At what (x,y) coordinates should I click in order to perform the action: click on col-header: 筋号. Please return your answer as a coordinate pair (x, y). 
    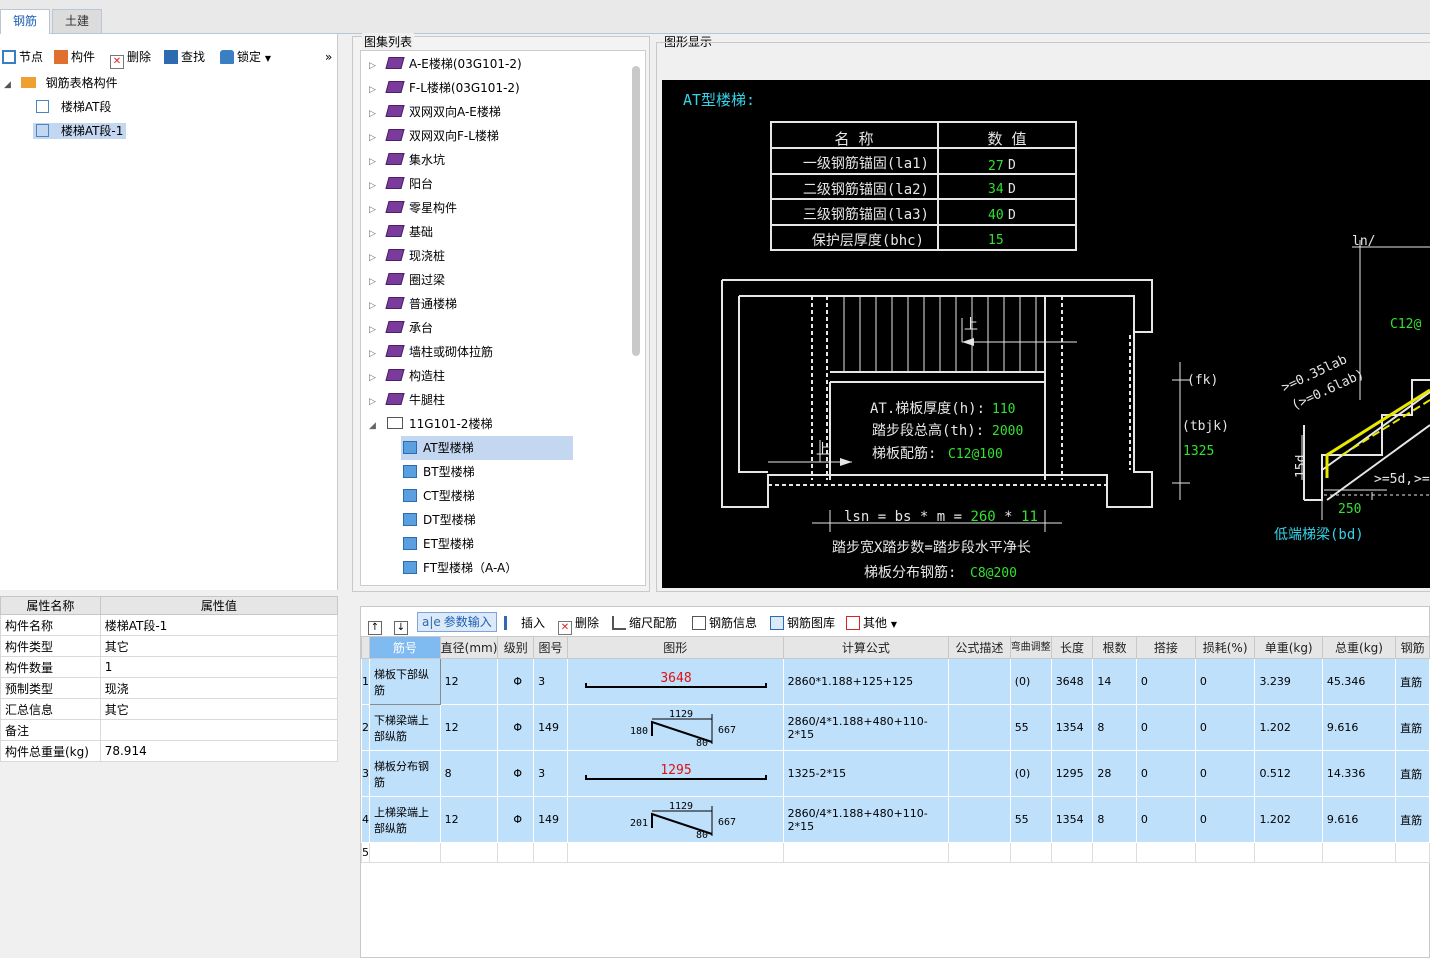
    Looking at the image, I should click on (405, 647).